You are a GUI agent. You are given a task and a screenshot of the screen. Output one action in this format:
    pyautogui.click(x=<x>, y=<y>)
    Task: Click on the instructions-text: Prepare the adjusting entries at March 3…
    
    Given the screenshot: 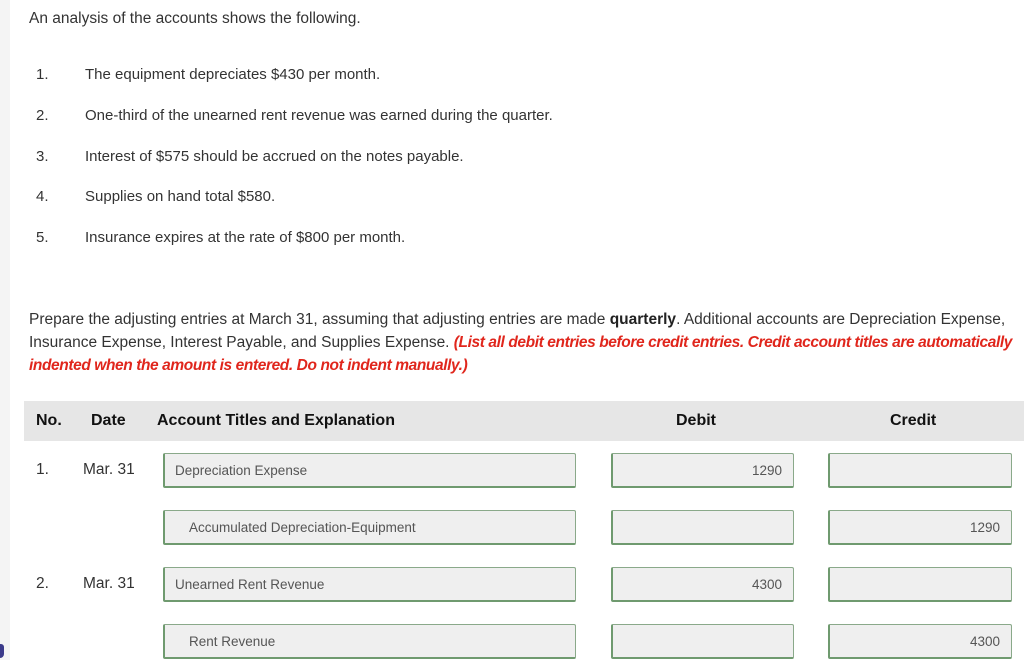 What is the action you would take?
    pyautogui.click(x=319, y=319)
    